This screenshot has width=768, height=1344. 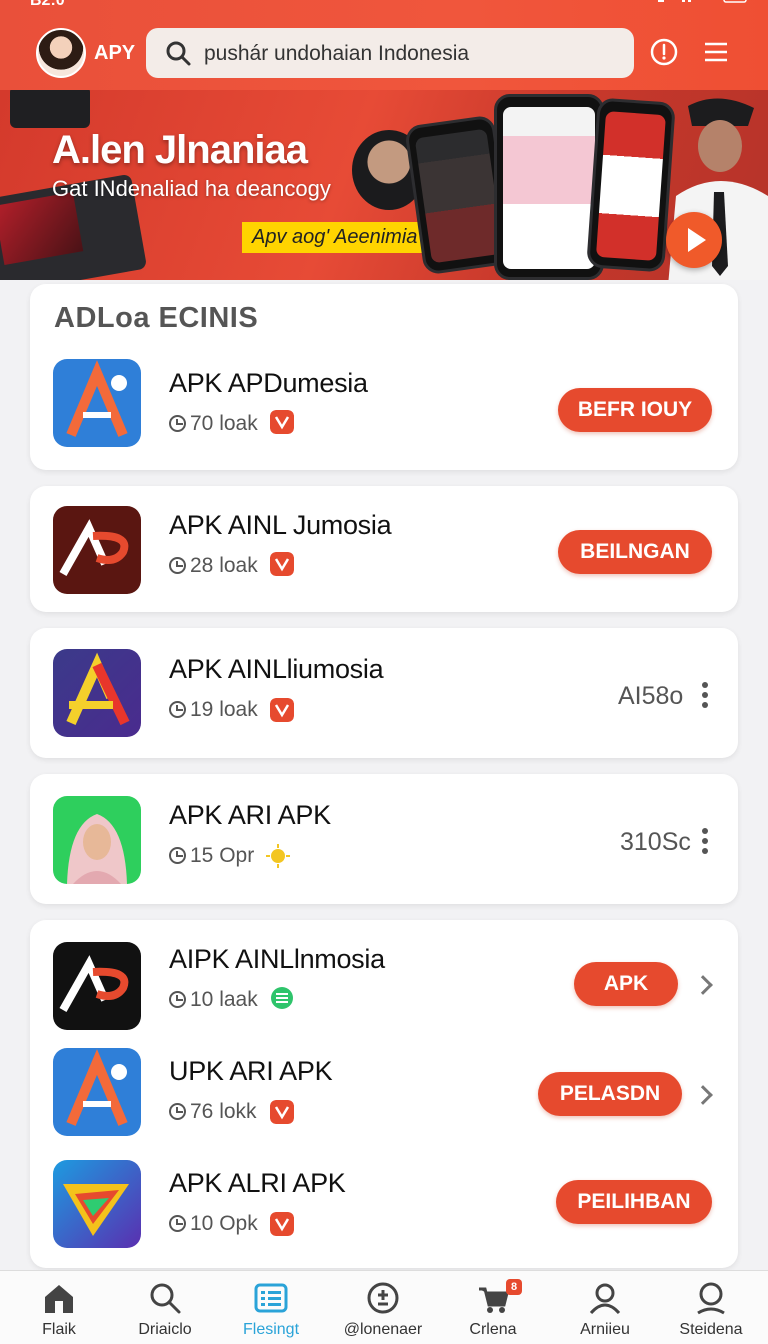 I want to click on app-downloads: 19 loak, so click(x=224, y=709).